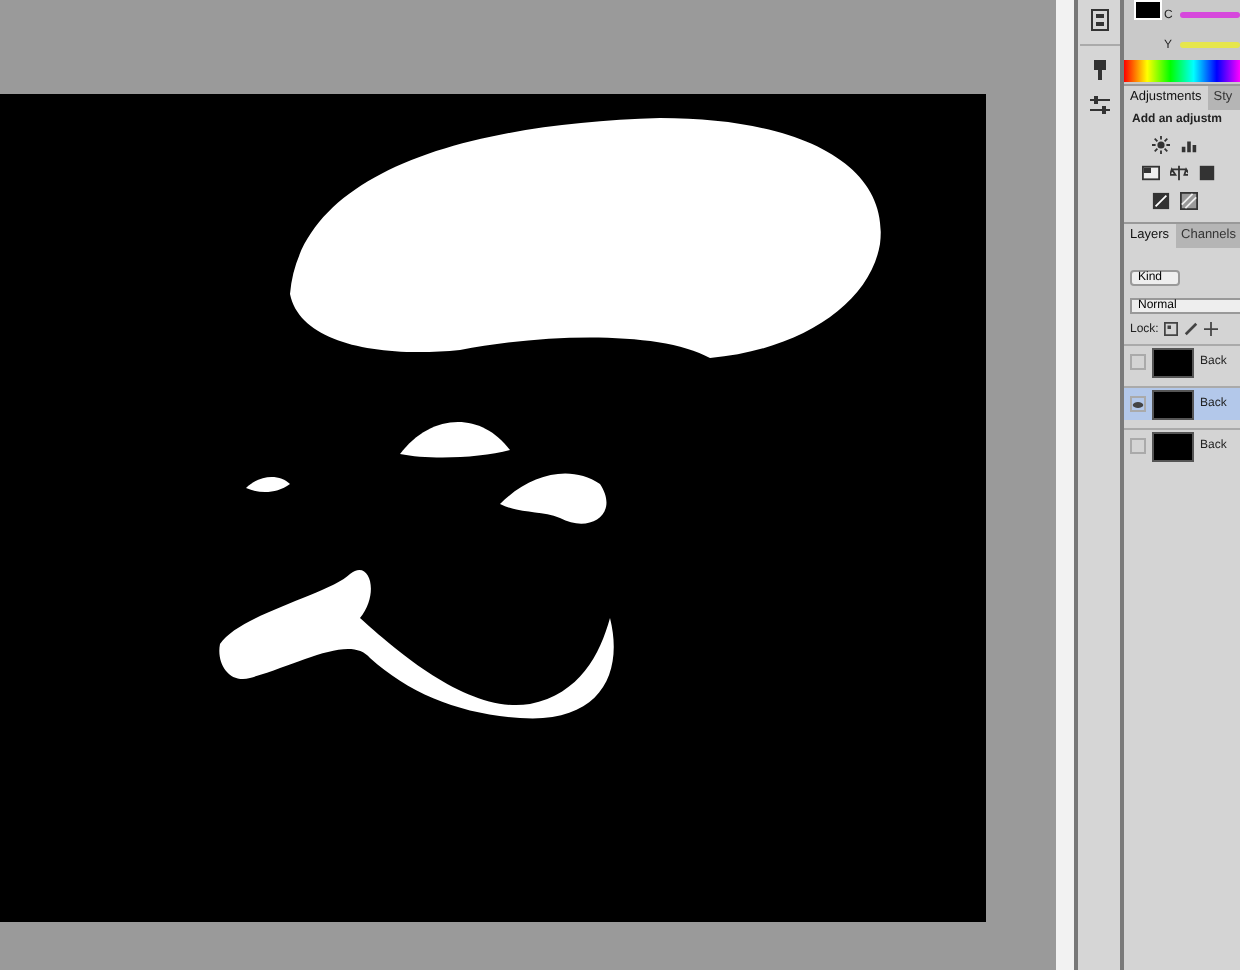 This screenshot has height=970, width=1240. I want to click on brush-icon, so click(1191, 329).